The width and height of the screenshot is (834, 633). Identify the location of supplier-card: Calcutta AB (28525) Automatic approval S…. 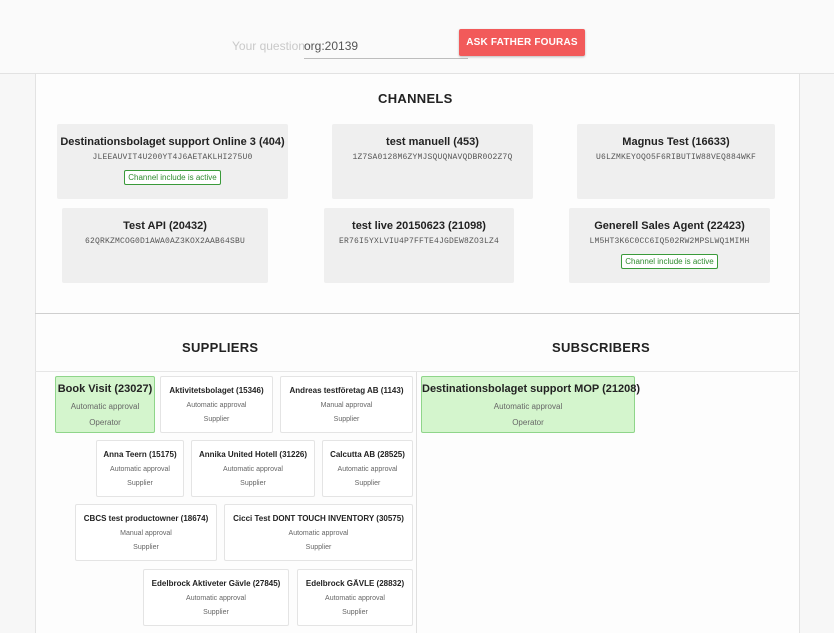
(367, 468).